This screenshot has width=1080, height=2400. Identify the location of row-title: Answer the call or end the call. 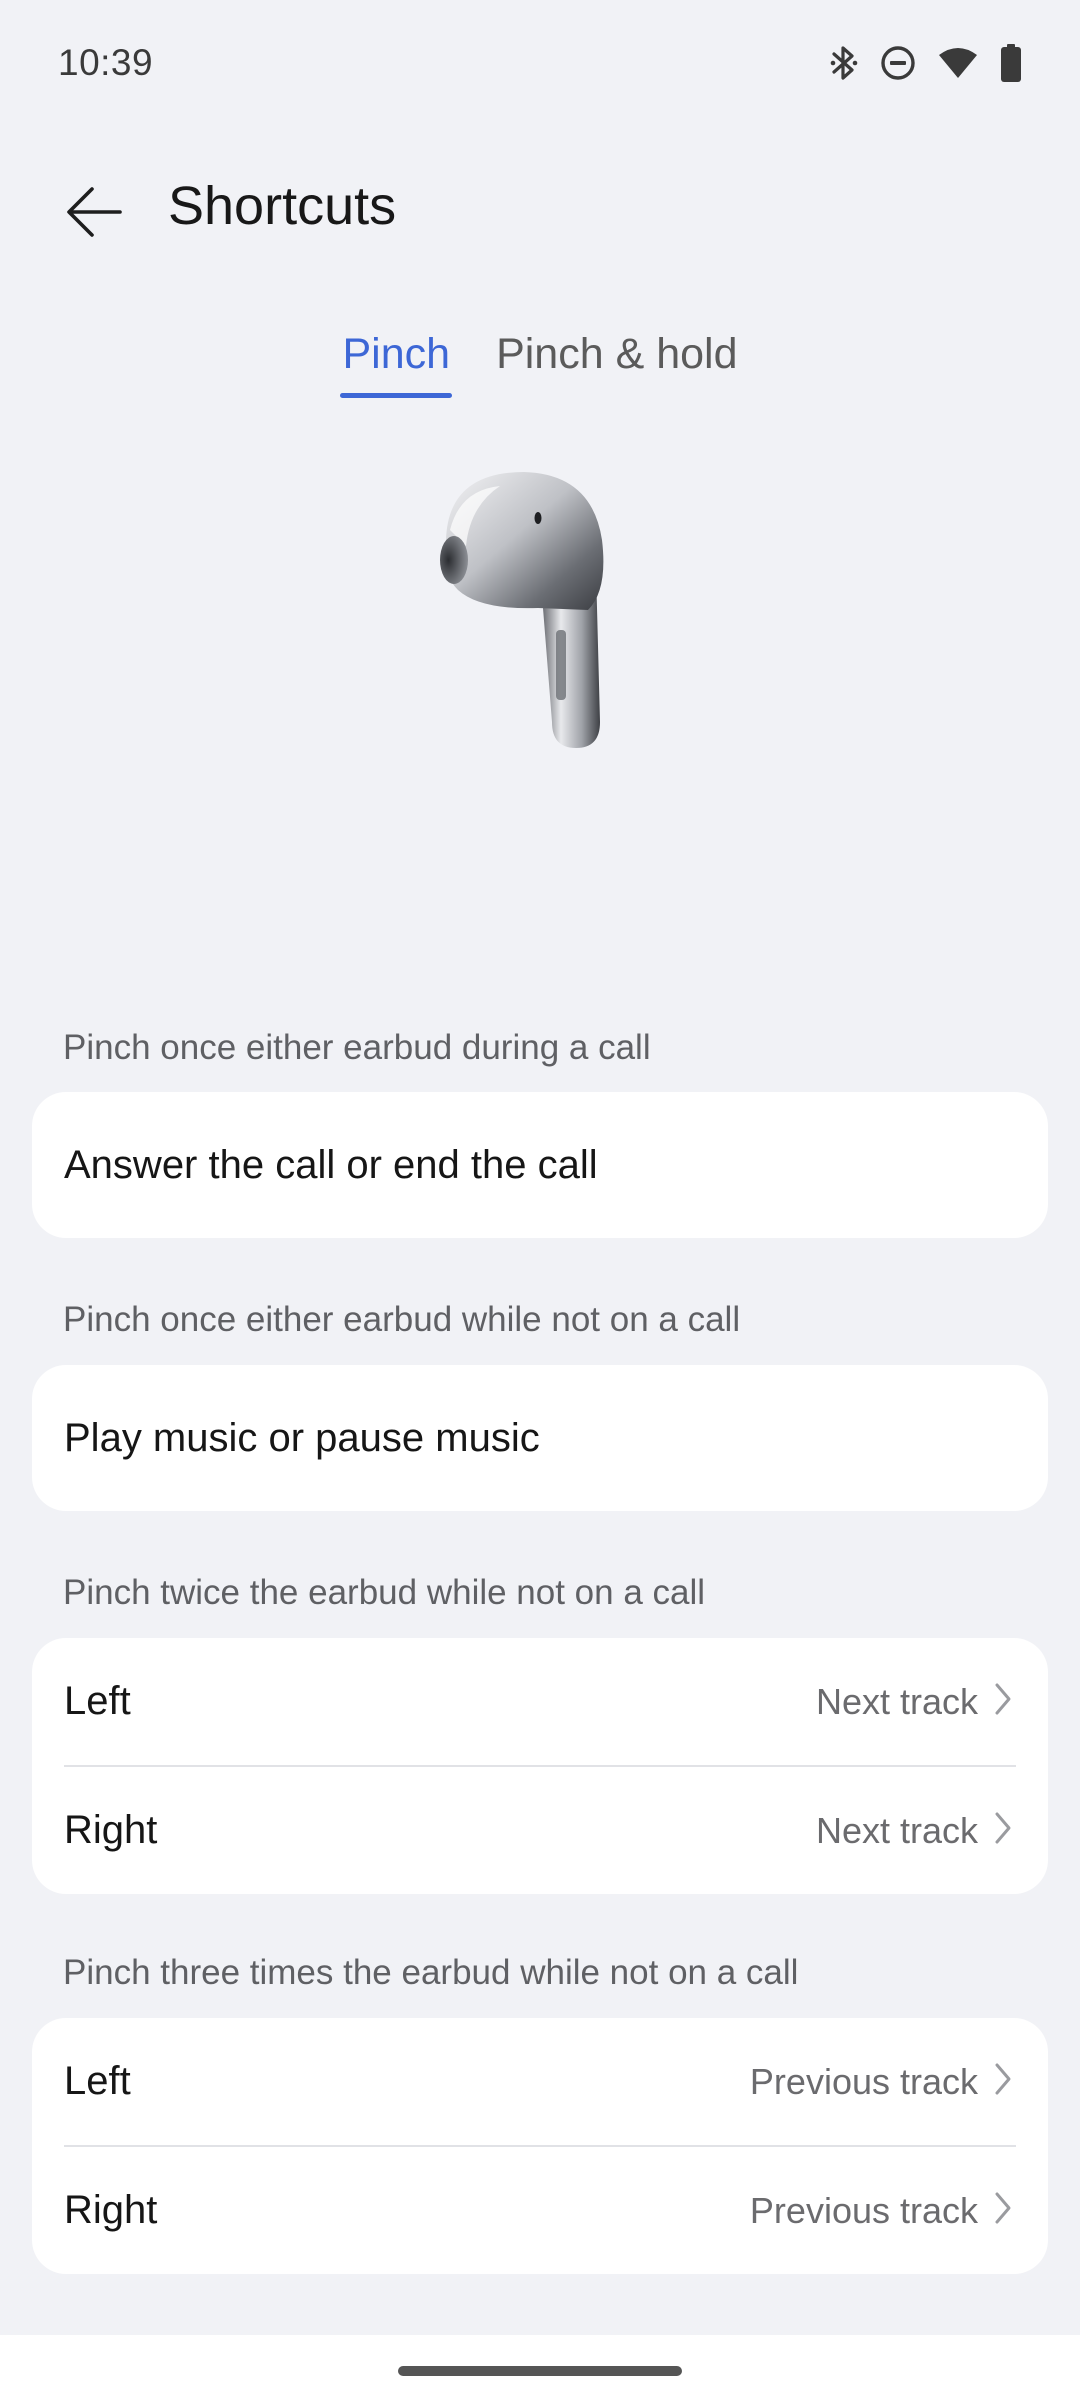
(331, 1164).